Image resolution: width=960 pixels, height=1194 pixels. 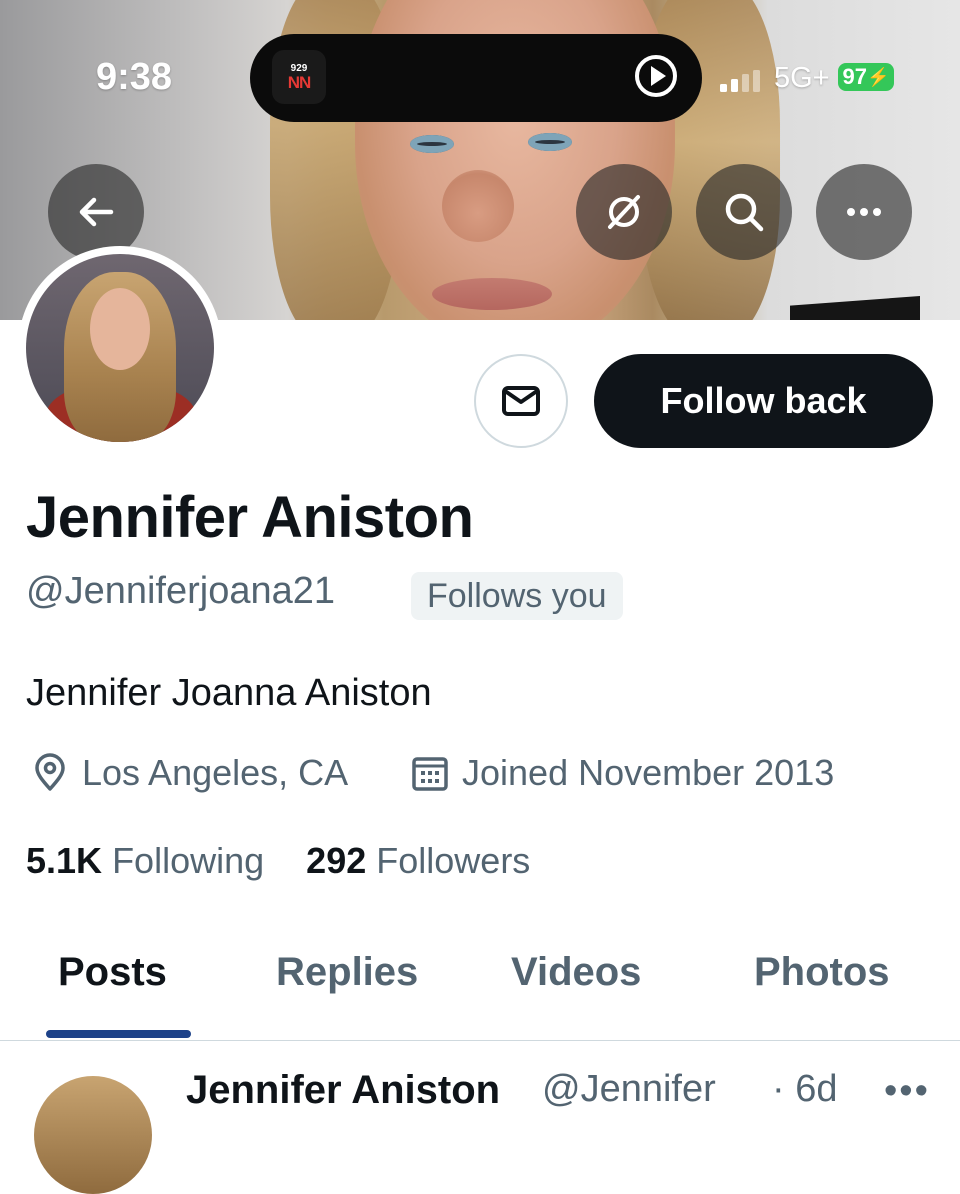 What do you see at coordinates (629, 1089) in the screenshot?
I see `post-author-handle: @Jennifer` at bounding box center [629, 1089].